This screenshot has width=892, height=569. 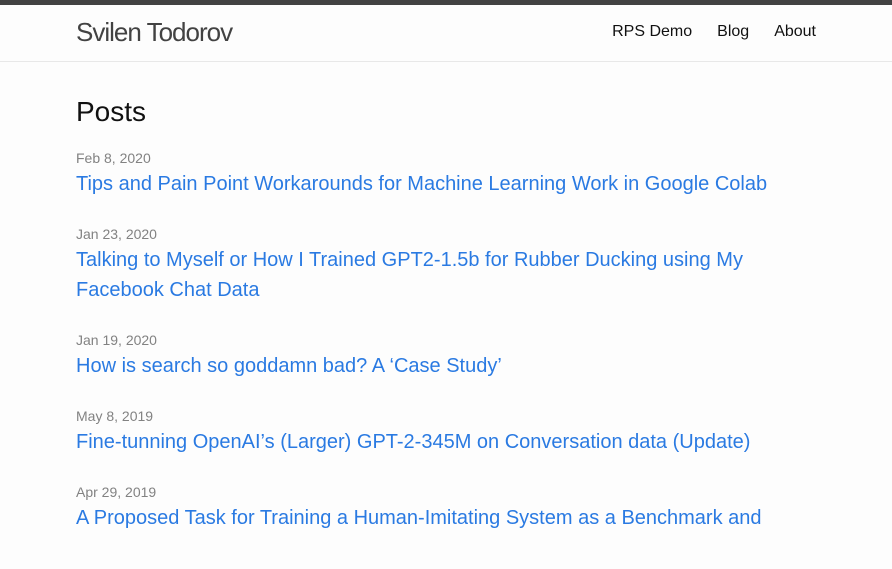 What do you see at coordinates (111, 111) in the screenshot?
I see `page-heading: Posts` at bounding box center [111, 111].